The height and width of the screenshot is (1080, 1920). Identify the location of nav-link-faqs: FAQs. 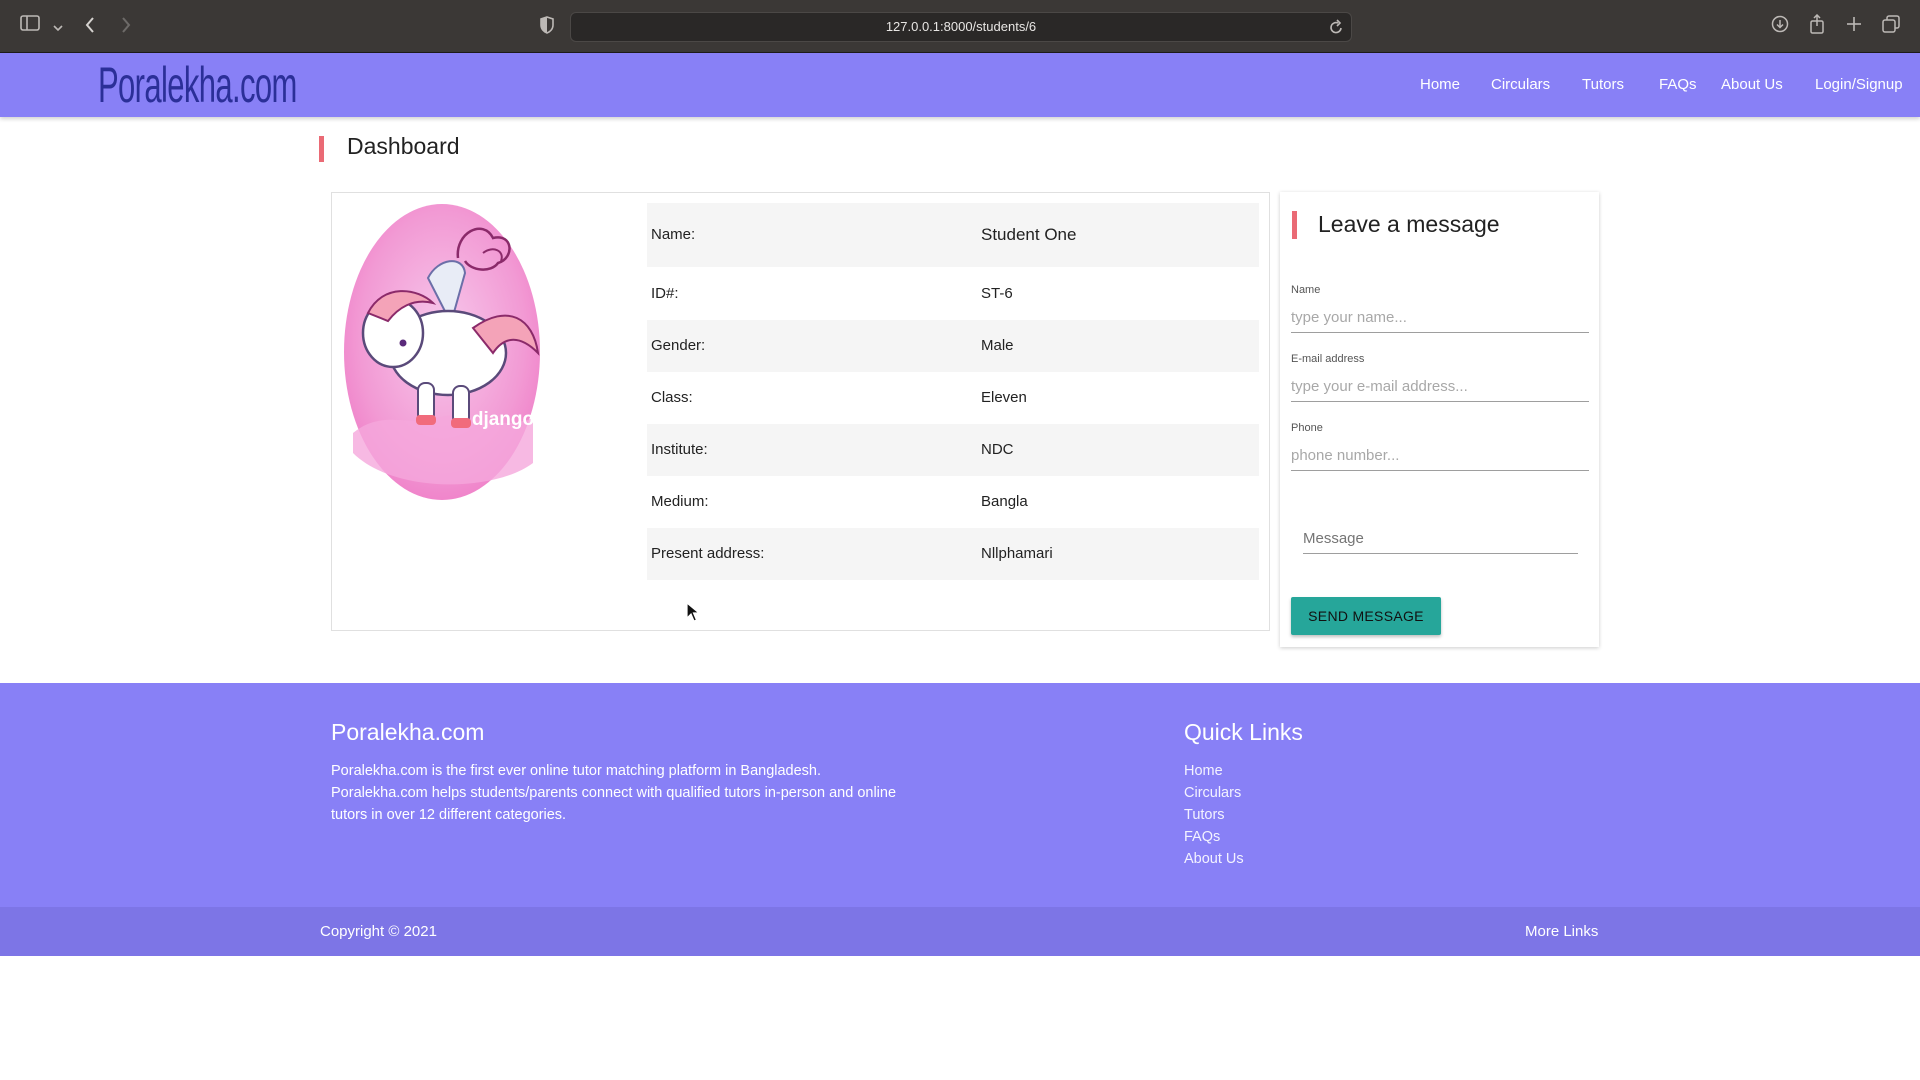
(1678, 85).